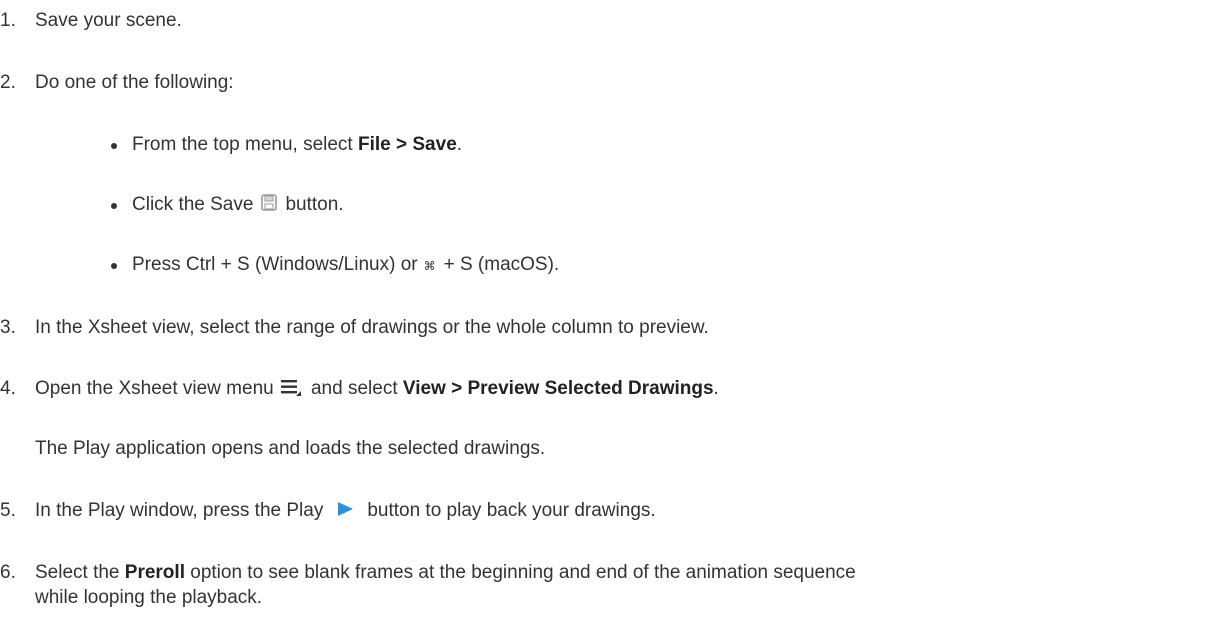 The image size is (1214, 623). What do you see at coordinates (245, 144) in the screenshot?
I see `substep-text-before: From the top menu, select` at bounding box center [245, 144].